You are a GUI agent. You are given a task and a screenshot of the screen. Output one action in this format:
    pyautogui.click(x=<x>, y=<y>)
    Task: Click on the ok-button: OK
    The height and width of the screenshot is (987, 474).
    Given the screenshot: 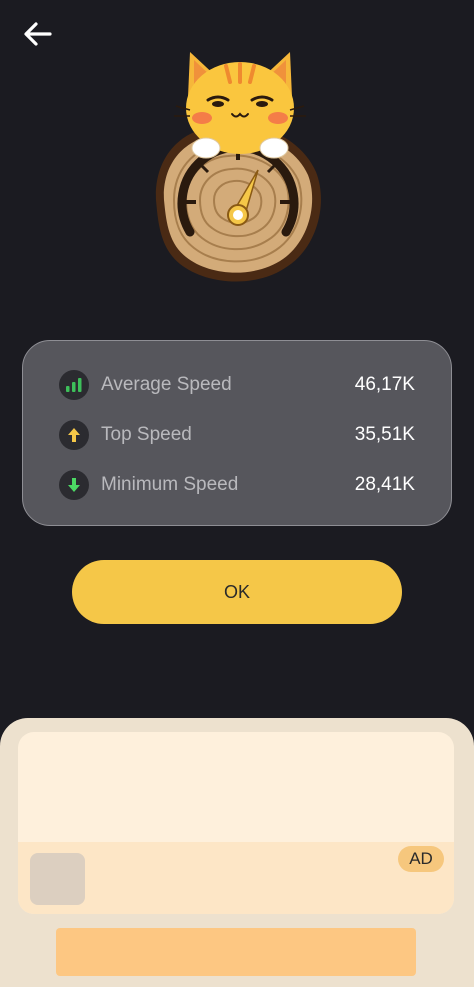 What is the action you would take?
    pyautogui.click(x=237, y=592)
    